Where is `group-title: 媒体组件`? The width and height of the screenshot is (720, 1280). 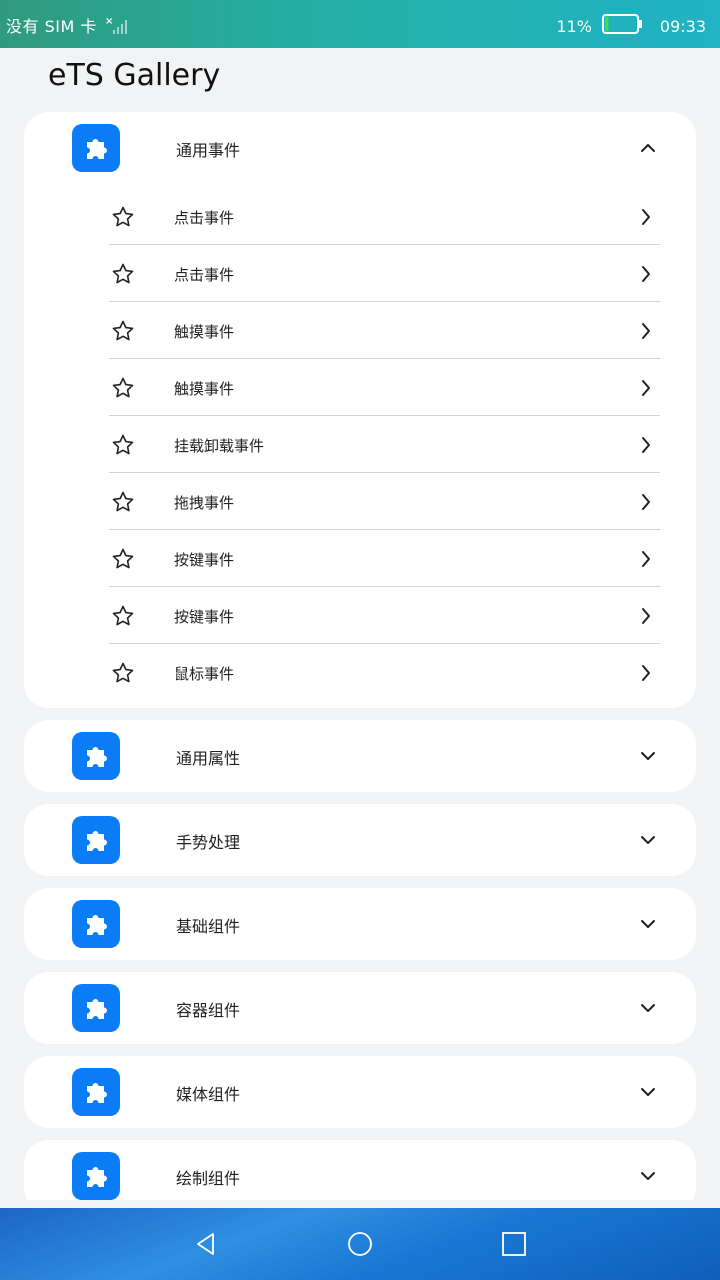 group-title: 媒体组件 is located at coordinates (208, 1094).